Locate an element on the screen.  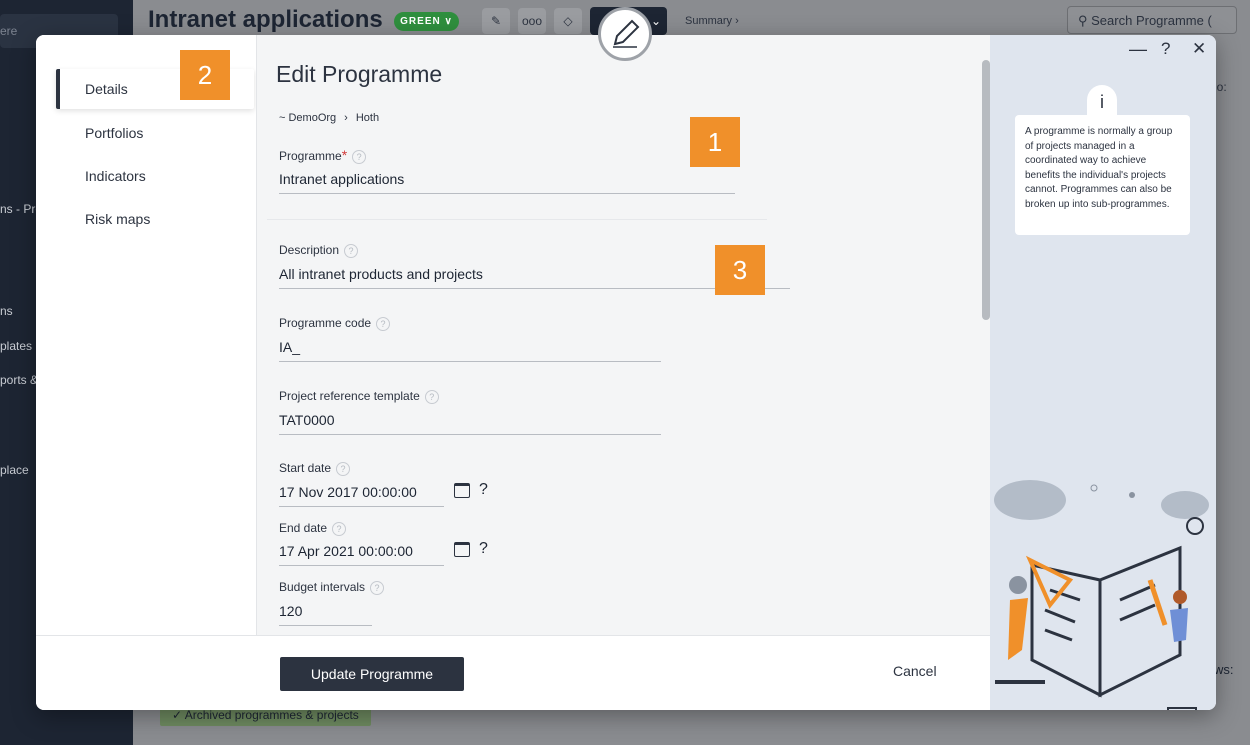
end-date-label-text: End date is located at coordinates (303, 528).